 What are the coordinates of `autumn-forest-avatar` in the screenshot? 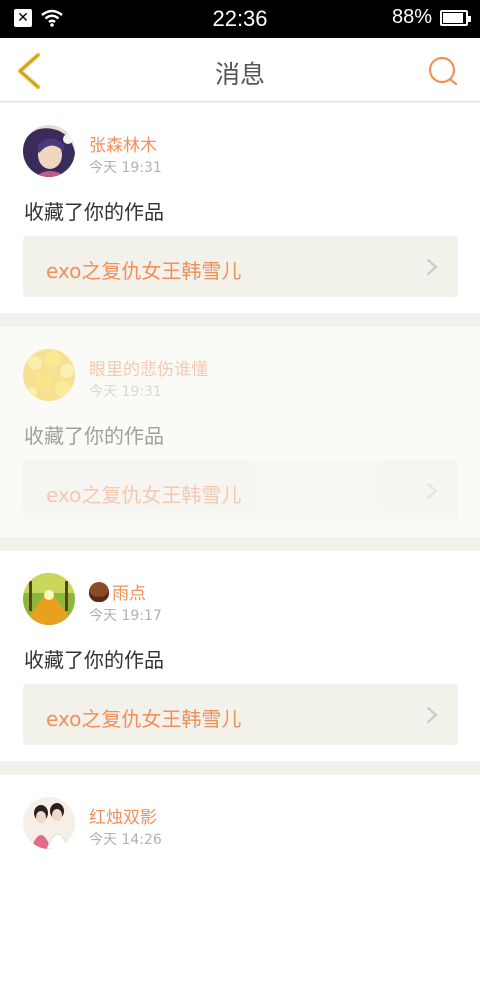 It's located at (49, 599).